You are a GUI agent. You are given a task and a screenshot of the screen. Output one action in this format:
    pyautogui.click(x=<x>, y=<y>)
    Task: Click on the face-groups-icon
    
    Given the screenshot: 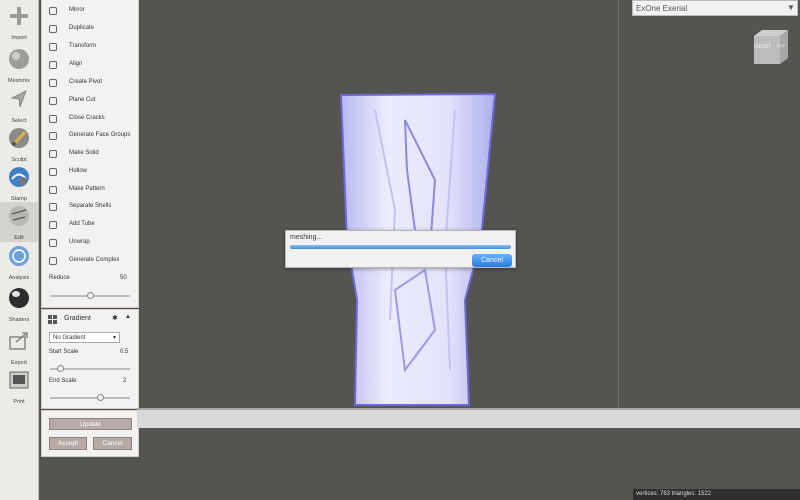 What is the action you would take?
    pyautogui.click(x=53, y=136)
    